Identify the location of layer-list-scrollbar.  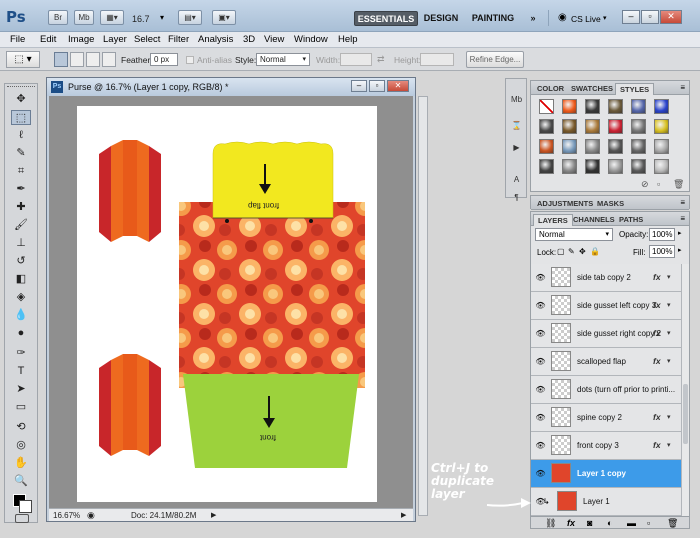
(685, 390).